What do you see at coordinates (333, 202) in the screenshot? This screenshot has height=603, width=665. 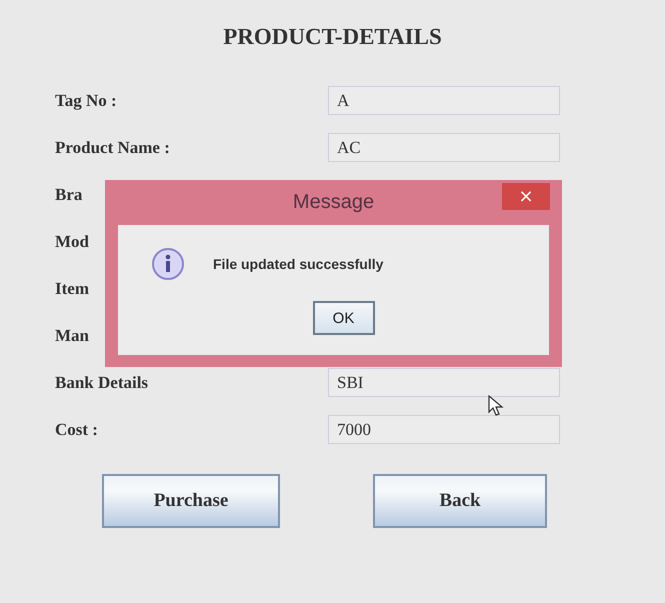 I see `dialog-title: Message` at bounding box center [333, 202].